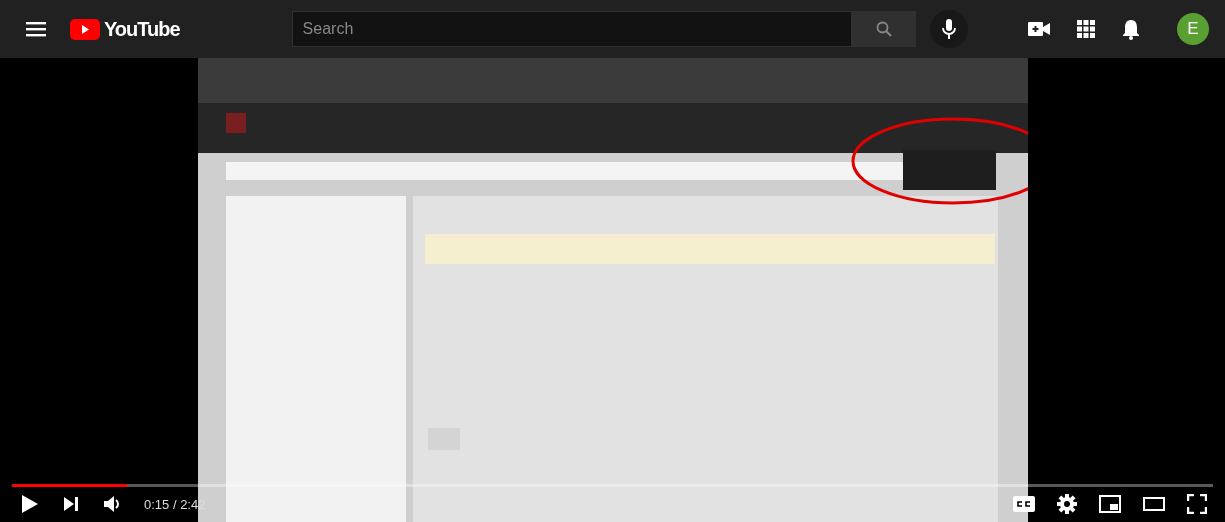 The image size is (1225, 522). What do you see at coordinates (71, 504) in the screenshot?
I see `next-icon` at bounding box center [71, 504].